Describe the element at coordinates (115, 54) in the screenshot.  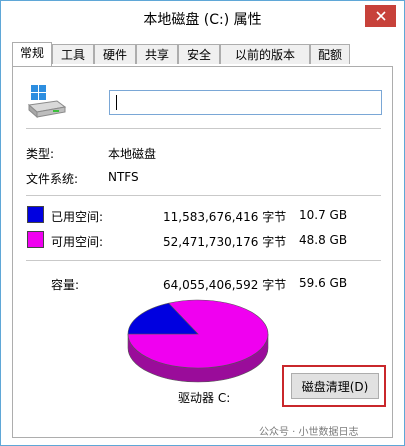
I see `tab-hardware: 硬件` at that location.